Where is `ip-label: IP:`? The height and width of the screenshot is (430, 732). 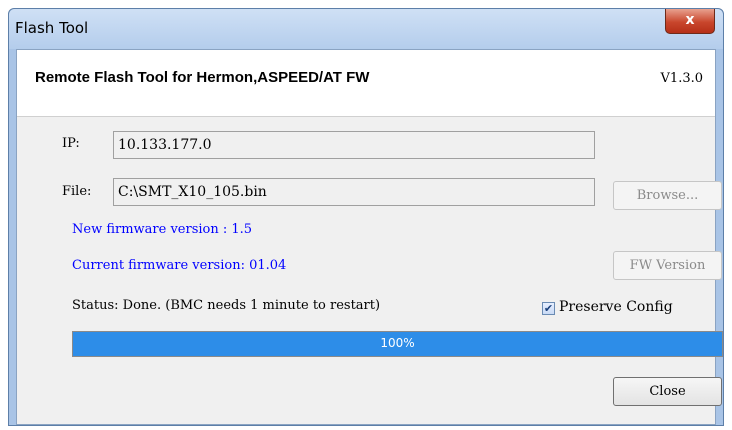 ip-label: IP: is located at coordinates (71, 143).